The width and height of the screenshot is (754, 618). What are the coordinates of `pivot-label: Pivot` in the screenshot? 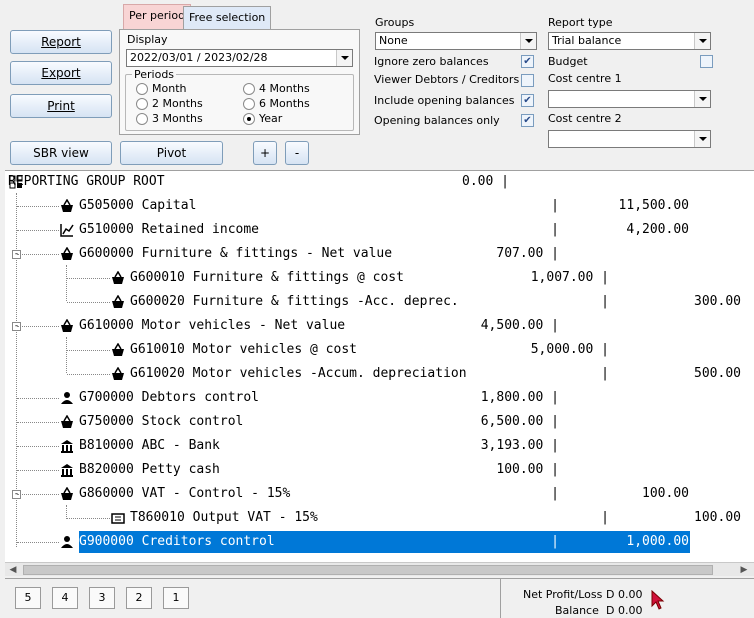 It's located at (171, 153).